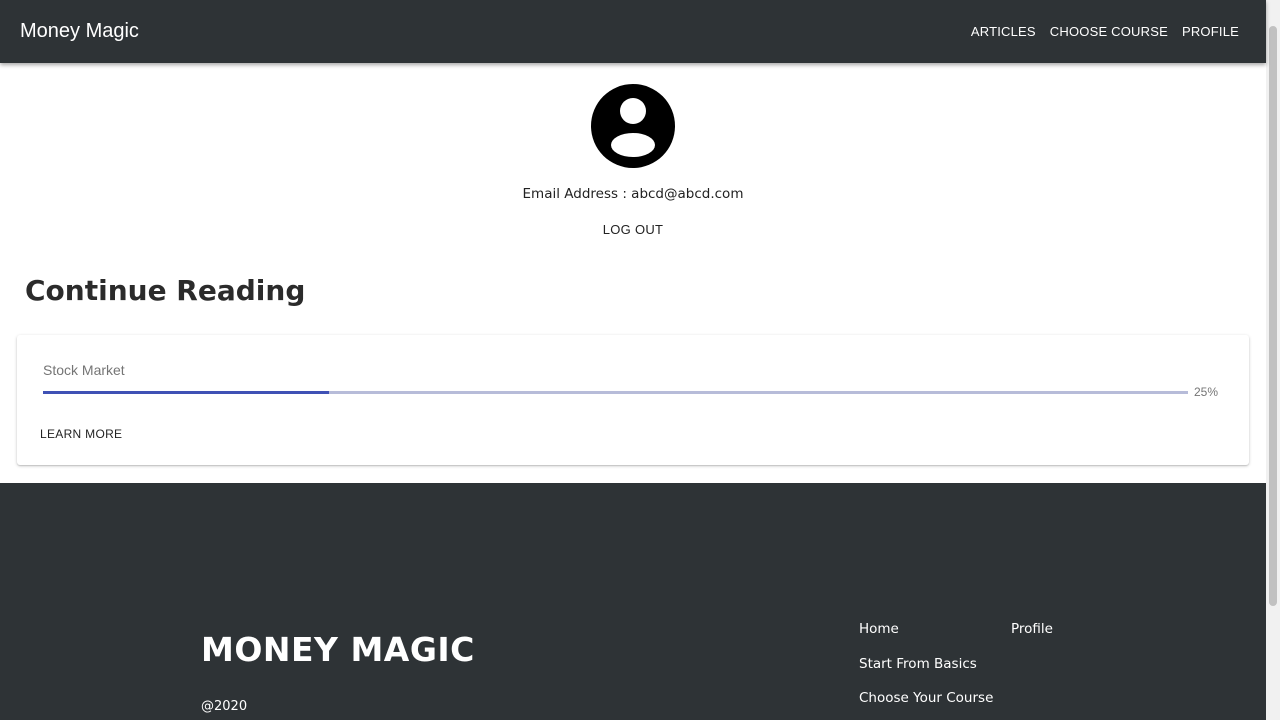  Describe the element at coordinates (79, 31) in the screenshot. I see `brand-title: Money Magic` at that location.